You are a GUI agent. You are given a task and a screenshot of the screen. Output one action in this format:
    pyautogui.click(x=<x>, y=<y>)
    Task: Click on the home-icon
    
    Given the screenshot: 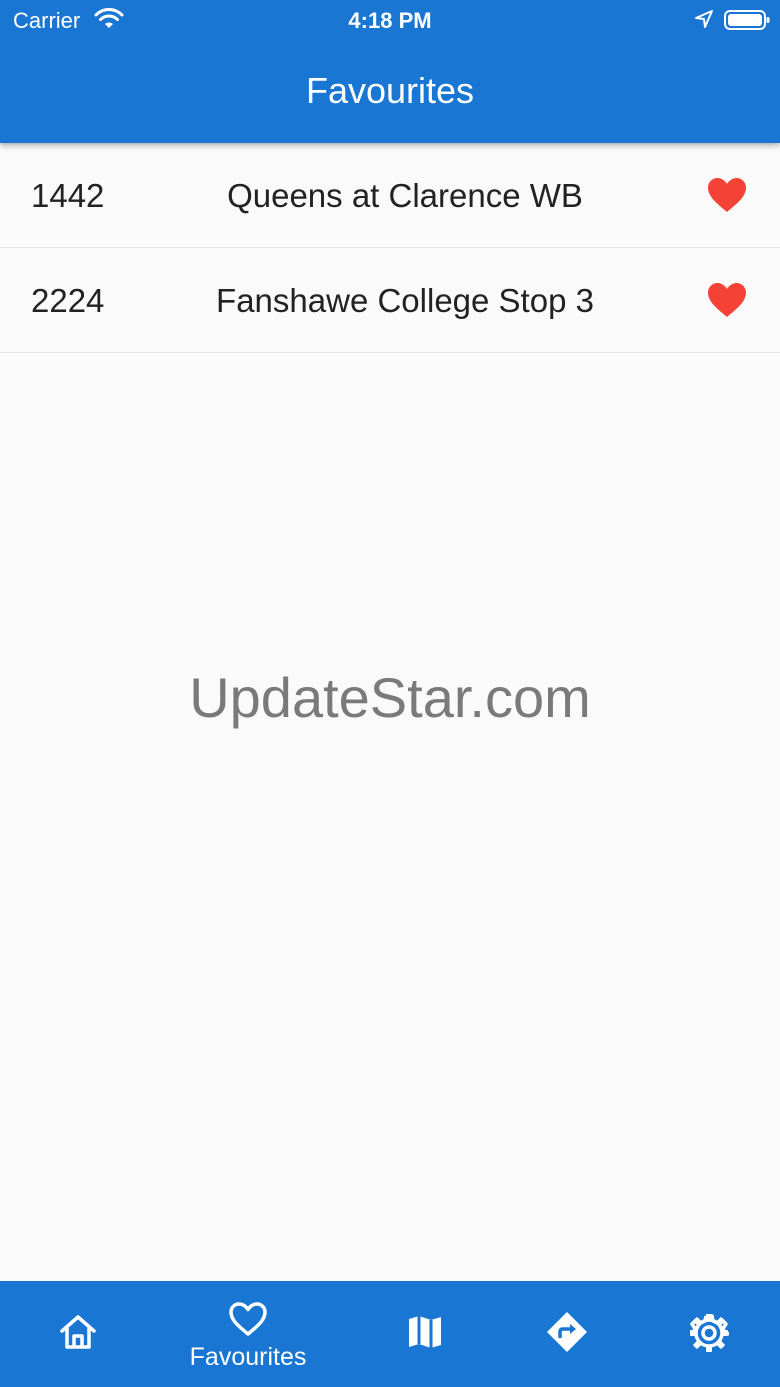 What is the action you would take?
    pyautogui.click(x=78, y=1332)
    